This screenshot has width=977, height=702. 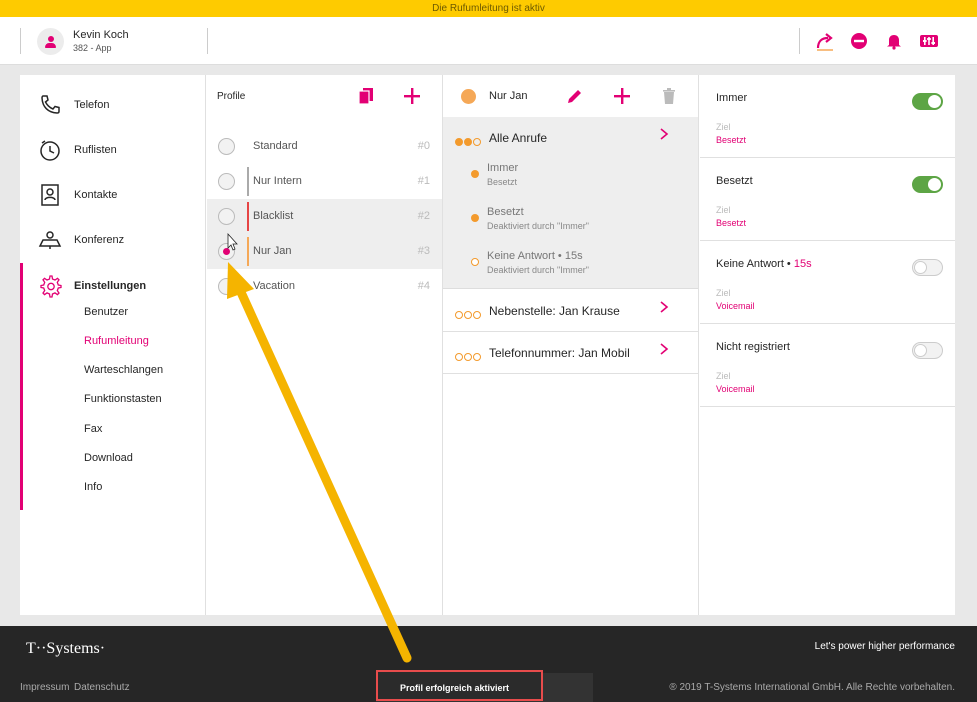 What do you see at coordinates (475, 262) in the screenshot?
I see `rule-inactive-dot` at bounding box center [475, 262].